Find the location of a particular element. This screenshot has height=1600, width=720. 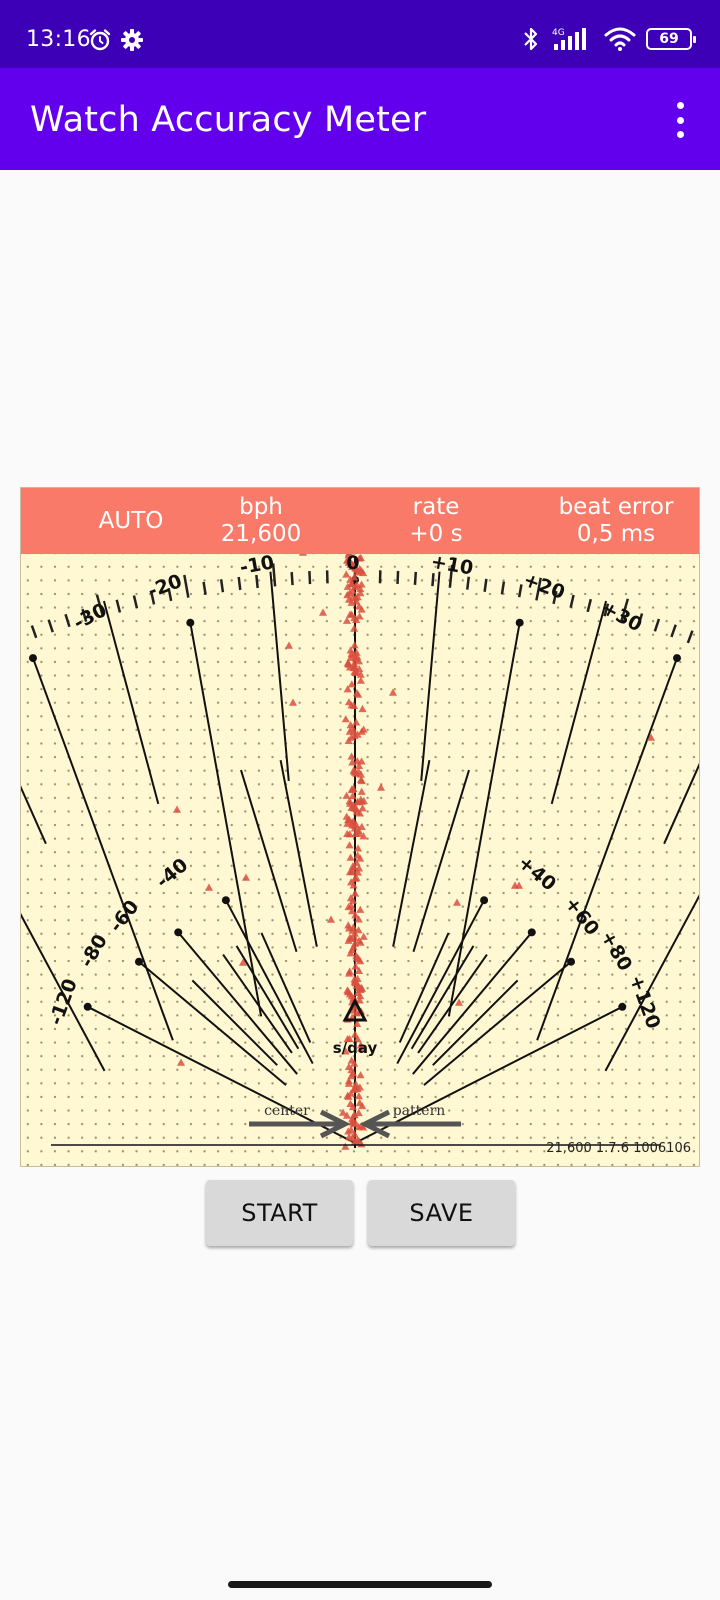

beat-error-readout: beat error 0,5 ms is located at coordinates (616, 521).